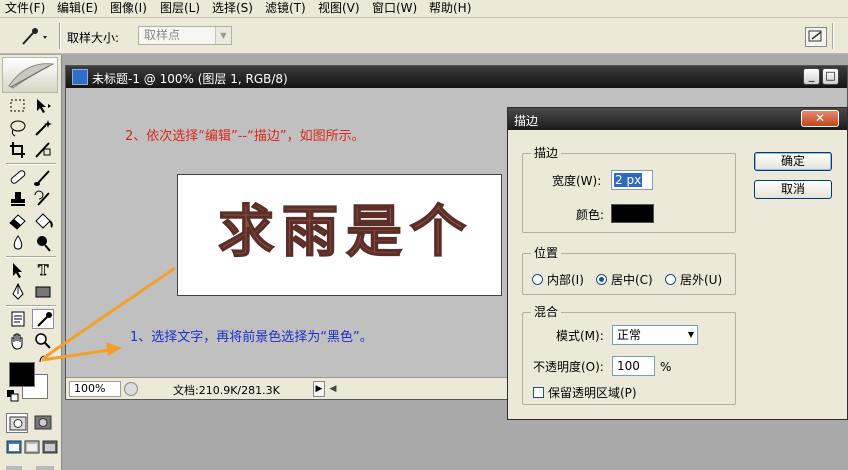 This screenshot has height=470, width=848. What do you see at coordinates (13, 396) in the screenshot?
I see `default-colors-icon` at bounding box center [13, 396].